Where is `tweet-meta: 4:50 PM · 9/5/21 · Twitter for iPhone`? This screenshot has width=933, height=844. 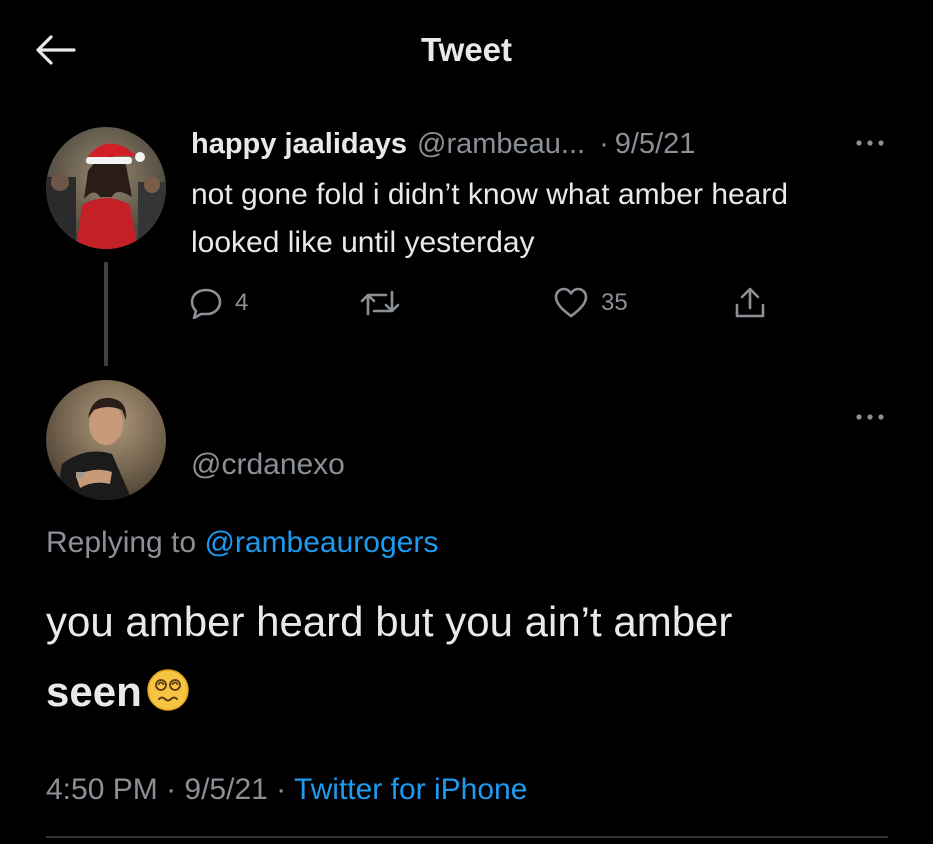 tweet-meta: 4:50 PM · 9/5/21 · Twitter for iPhone is located at coordinates (286, 790).